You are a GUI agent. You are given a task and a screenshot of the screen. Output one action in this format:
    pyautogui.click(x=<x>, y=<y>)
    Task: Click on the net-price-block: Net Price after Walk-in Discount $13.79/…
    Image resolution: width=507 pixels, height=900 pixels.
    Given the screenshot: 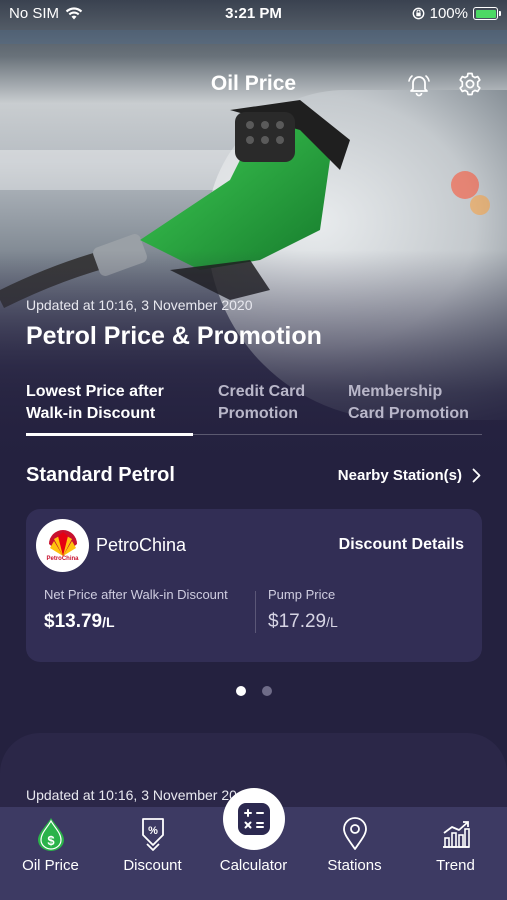 What is the action you would take?
    pyautogui.click(x=136, y=610)
    